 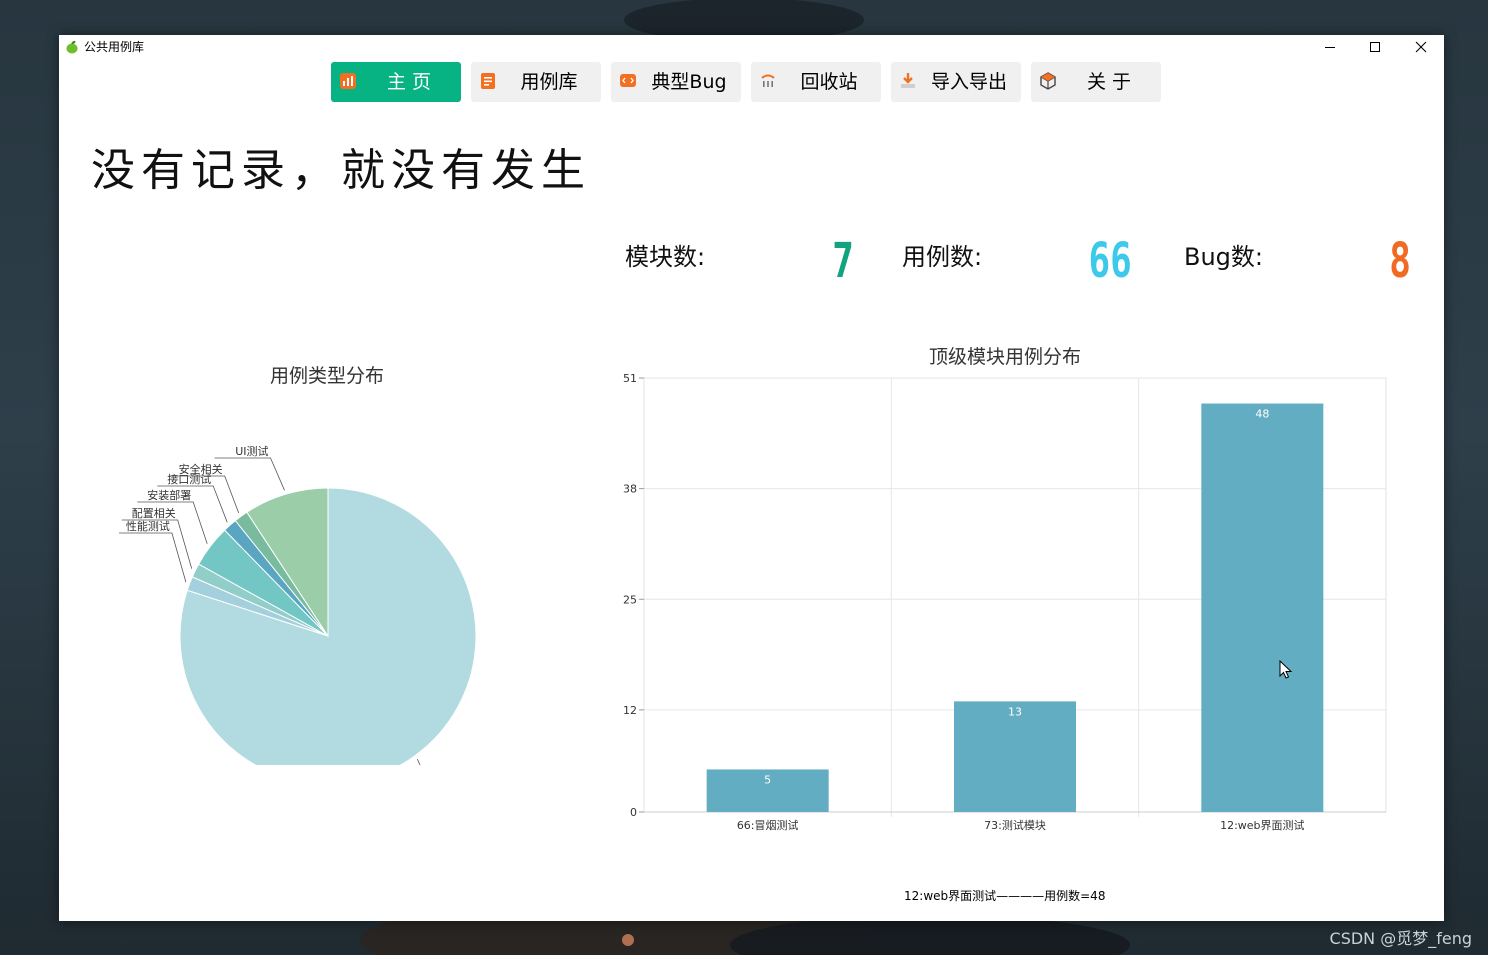 What do you see at coordinates (843, 261) in the screenshot?
I see `modules-count: 7` at bounding box center [843, 261].